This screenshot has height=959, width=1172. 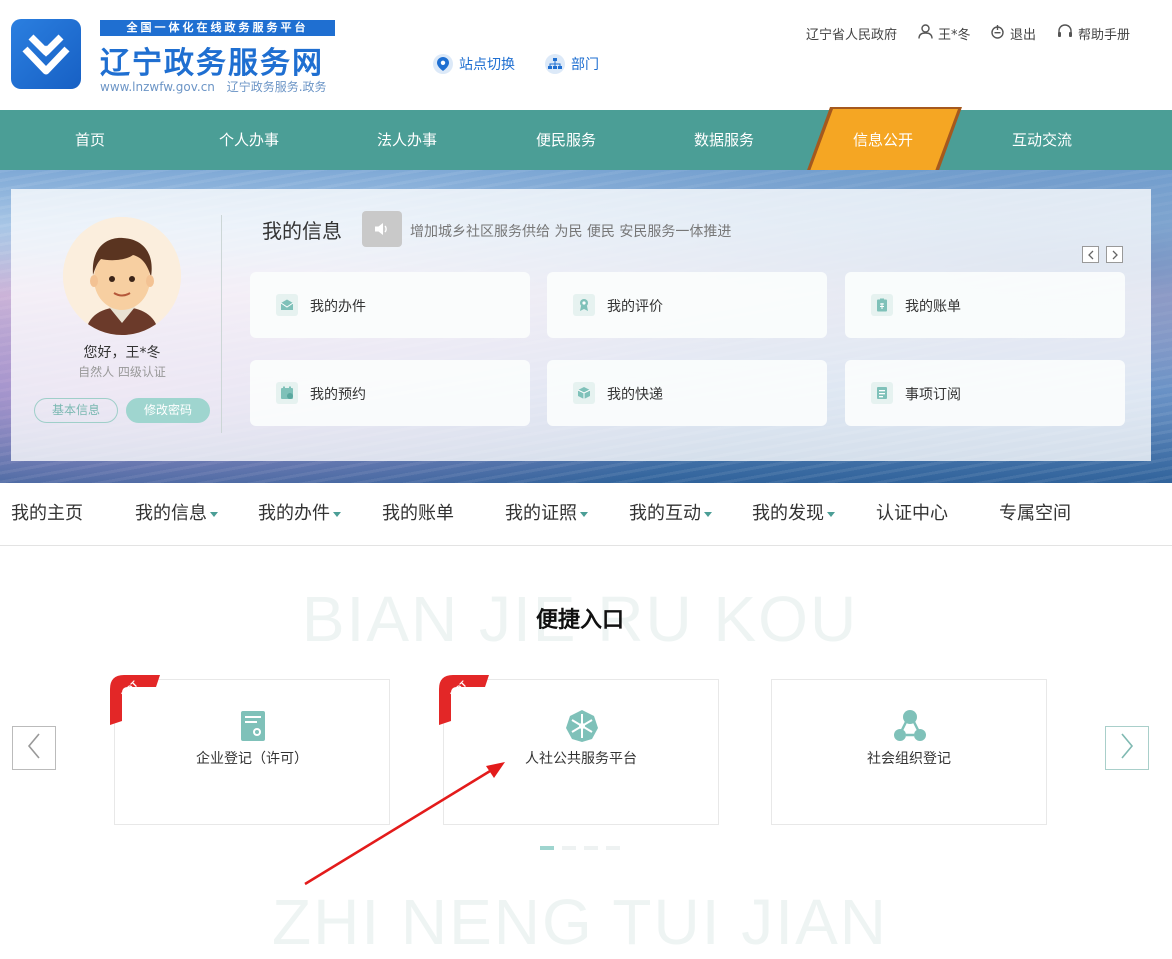 I want to click on sub-nav-my-bills-label: 我的账单, so click(x=418, y=513).